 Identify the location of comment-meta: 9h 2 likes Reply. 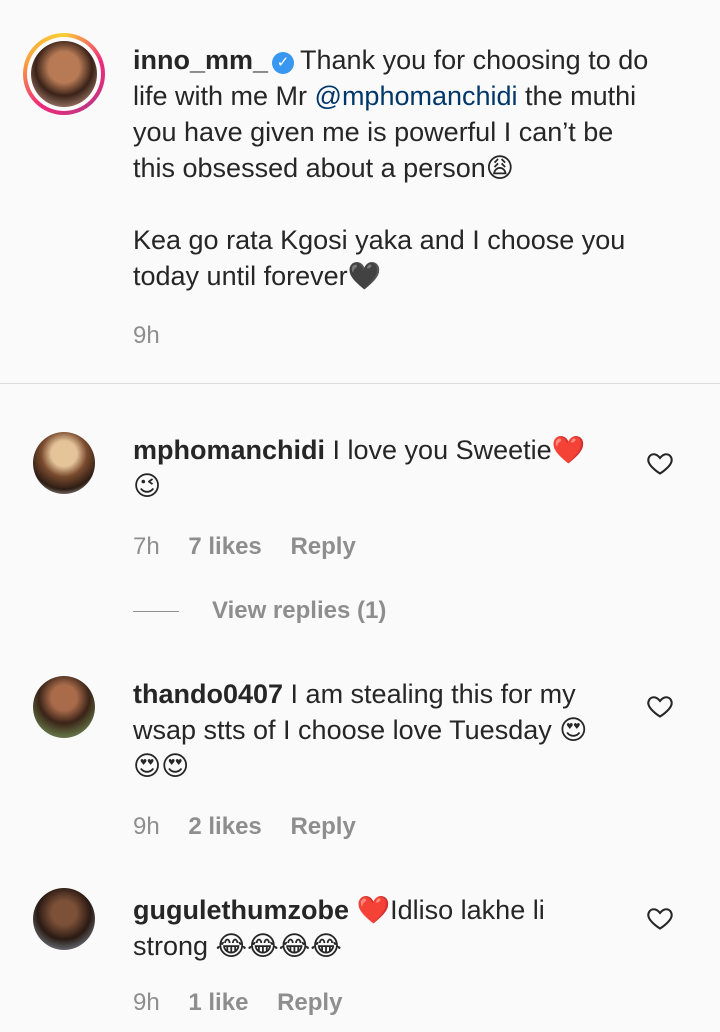
(255, 827).